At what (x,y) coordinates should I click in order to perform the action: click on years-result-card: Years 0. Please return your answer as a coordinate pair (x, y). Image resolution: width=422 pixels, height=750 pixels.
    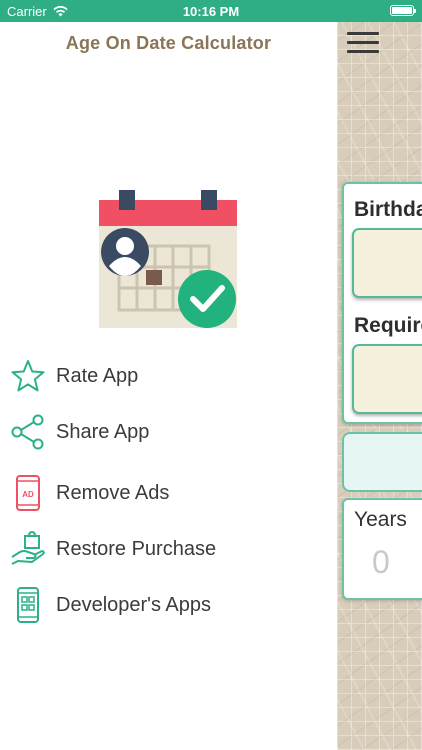
    Looking at the image, I should click on (382, 549).